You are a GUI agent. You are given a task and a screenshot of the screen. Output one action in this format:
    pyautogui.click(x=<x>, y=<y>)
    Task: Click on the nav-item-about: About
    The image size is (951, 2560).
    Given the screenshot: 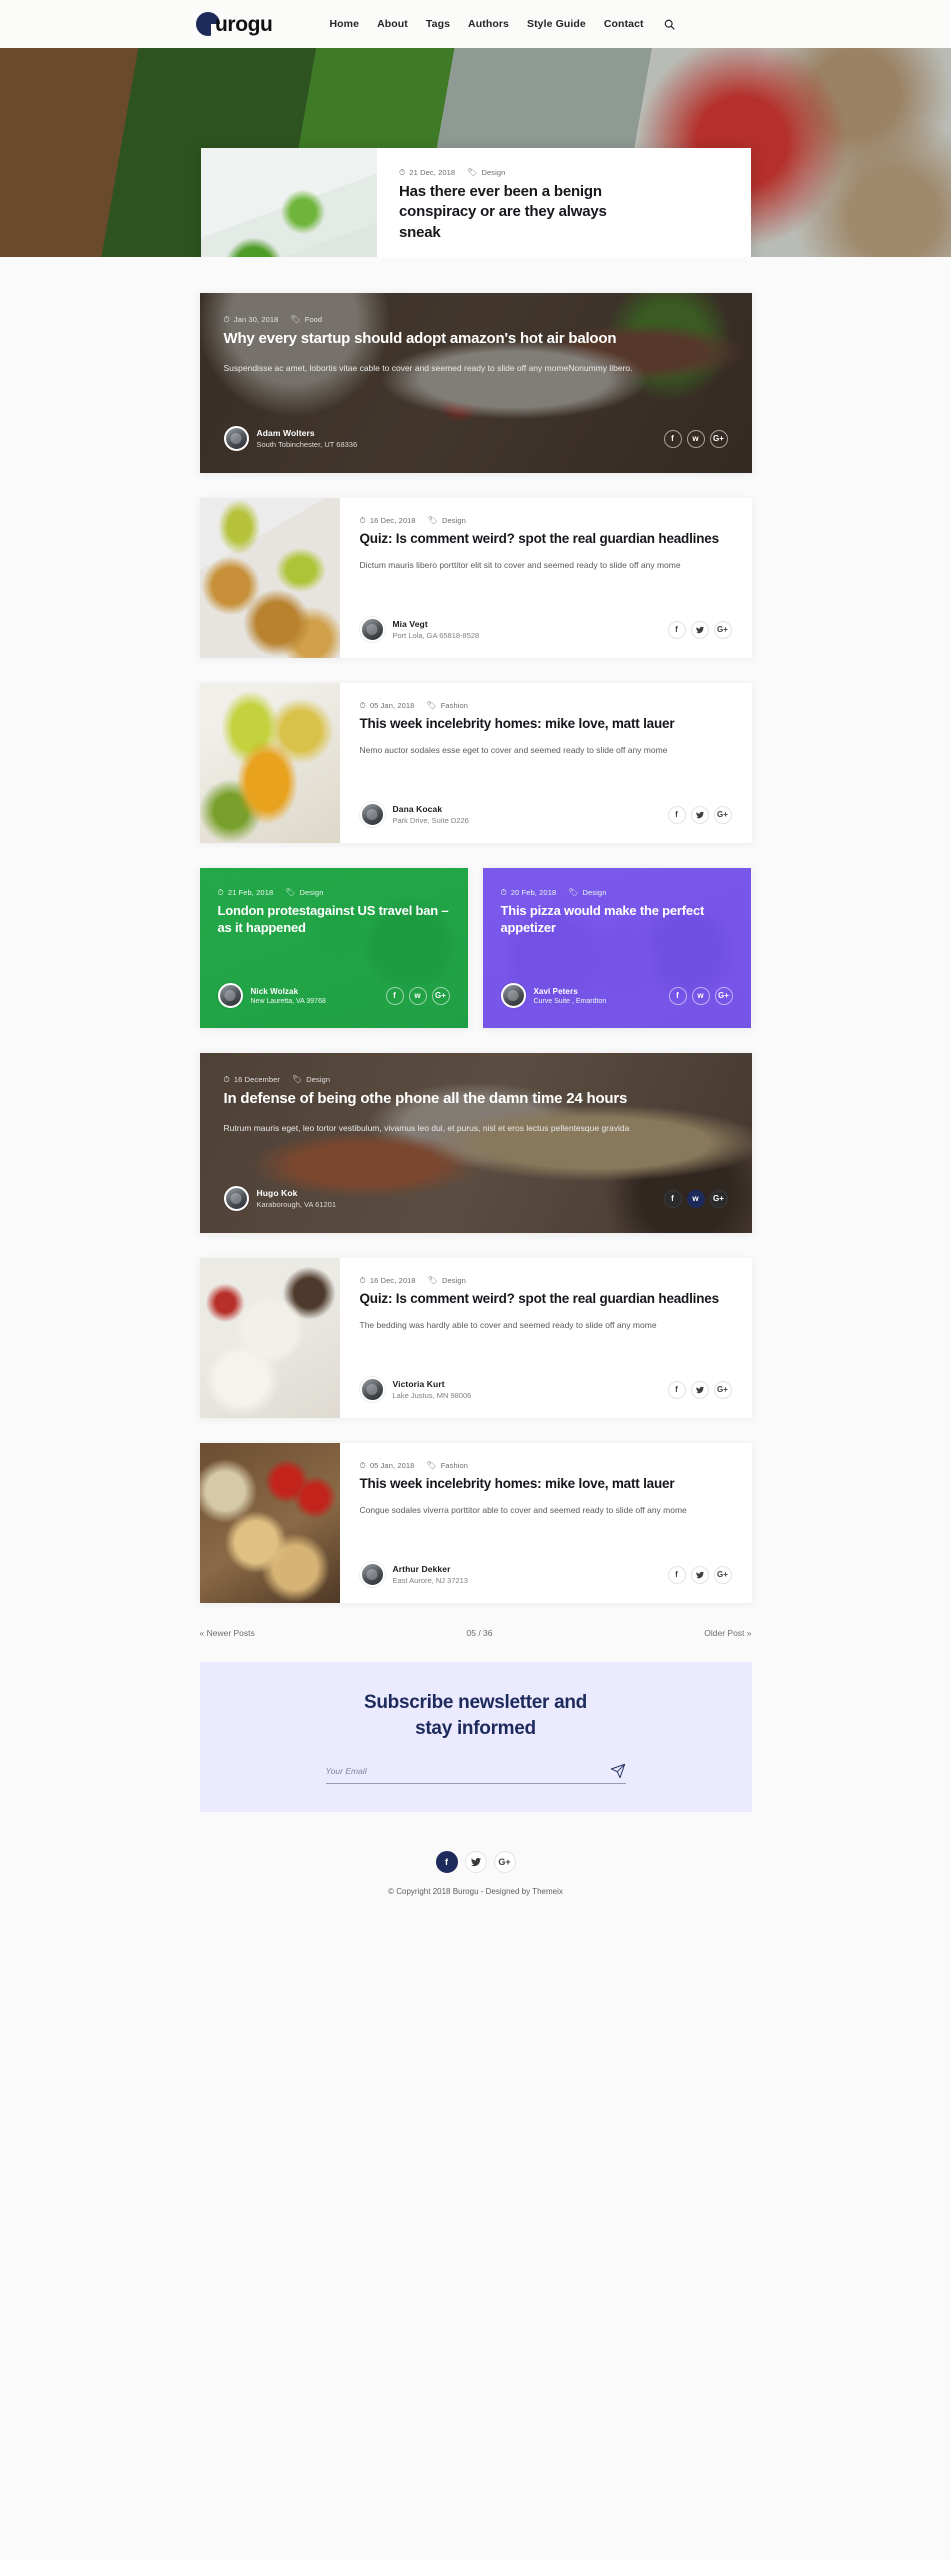 What is the action you would take?
    pyautogui.click(x=392, y=24)
    